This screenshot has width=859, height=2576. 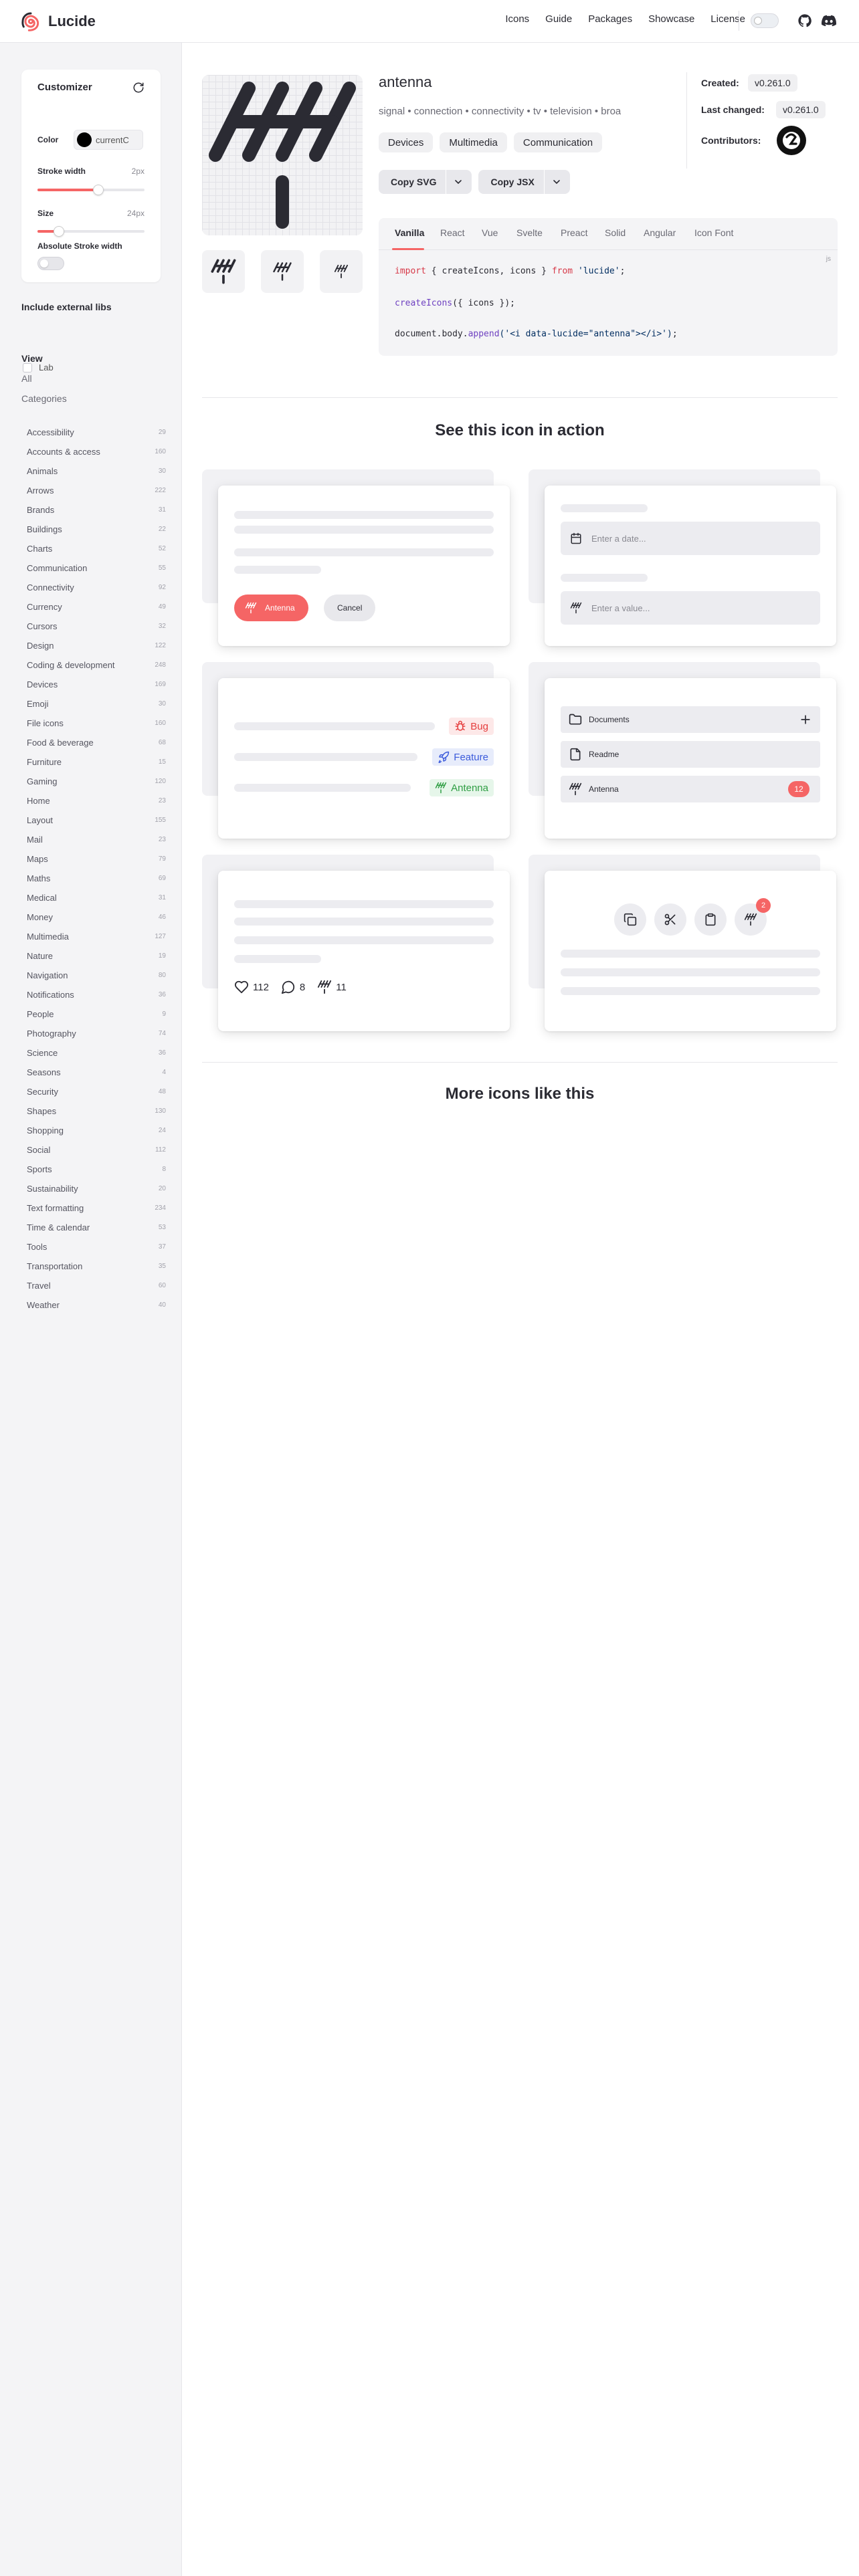 I want to click on tab-react: React, so click(x=453, y=232).